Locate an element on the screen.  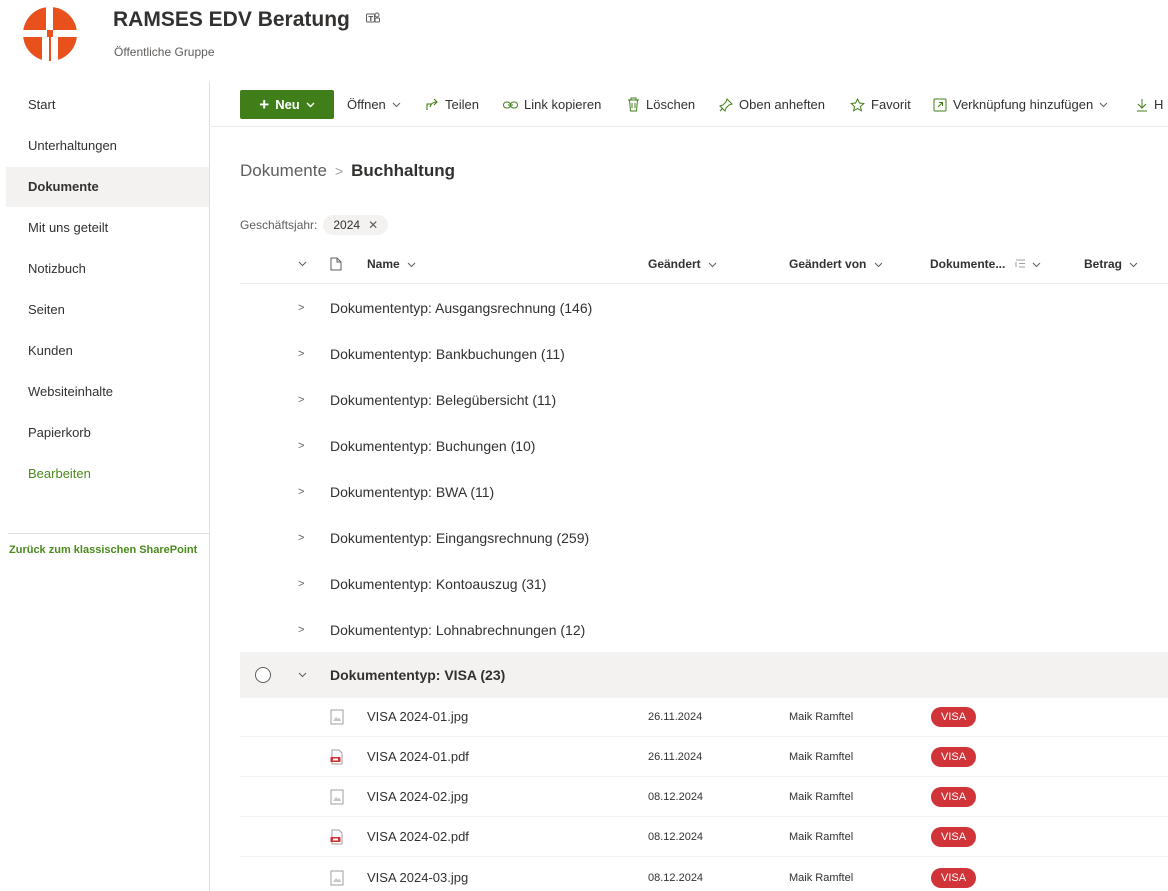
group-row-expanded: Dokumententyp: VISA (23) is located at coordinates (704, 675).